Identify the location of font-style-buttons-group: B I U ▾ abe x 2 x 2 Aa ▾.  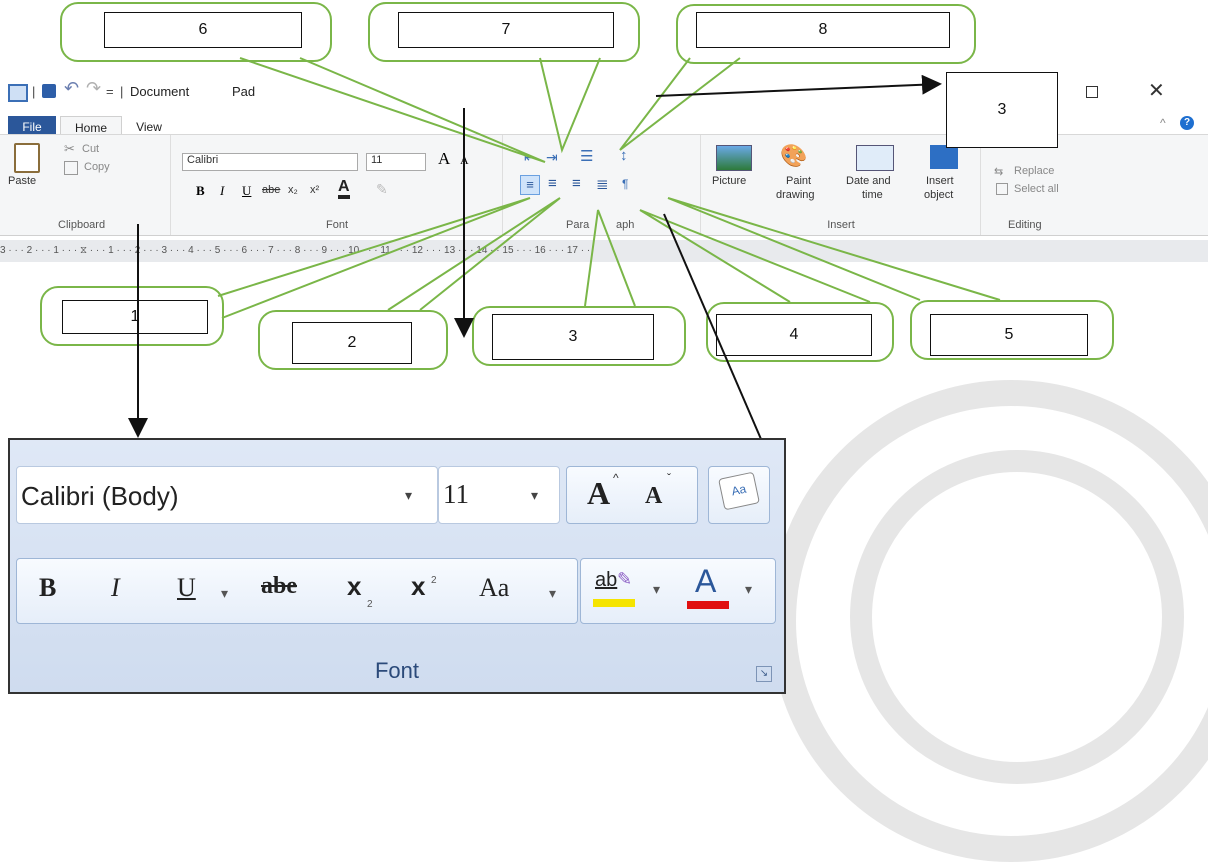
(297, 591).